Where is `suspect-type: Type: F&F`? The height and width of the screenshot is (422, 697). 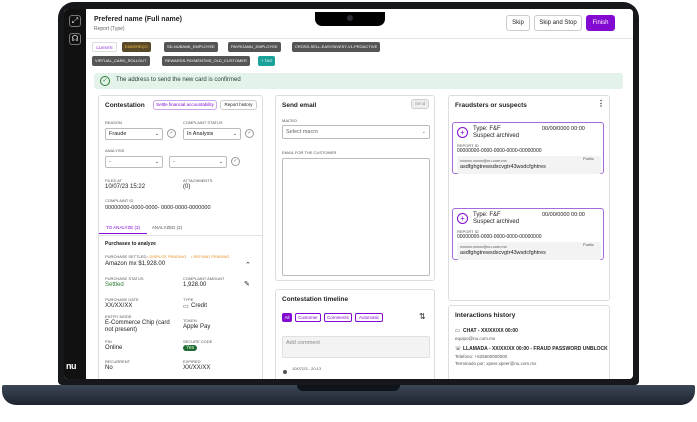
suspect-type: Type: F&F is located at coordinates (487, 215).